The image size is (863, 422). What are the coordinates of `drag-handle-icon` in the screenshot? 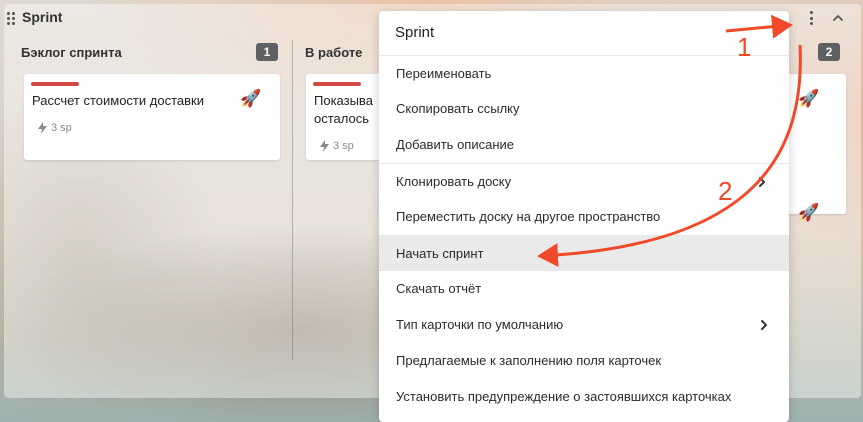 It's located at (11, 18).